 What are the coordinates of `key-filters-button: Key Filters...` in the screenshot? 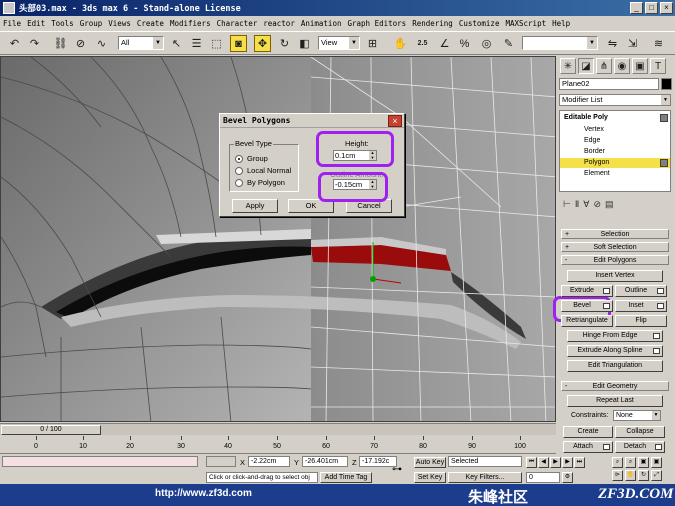 It's located at (485, 477).